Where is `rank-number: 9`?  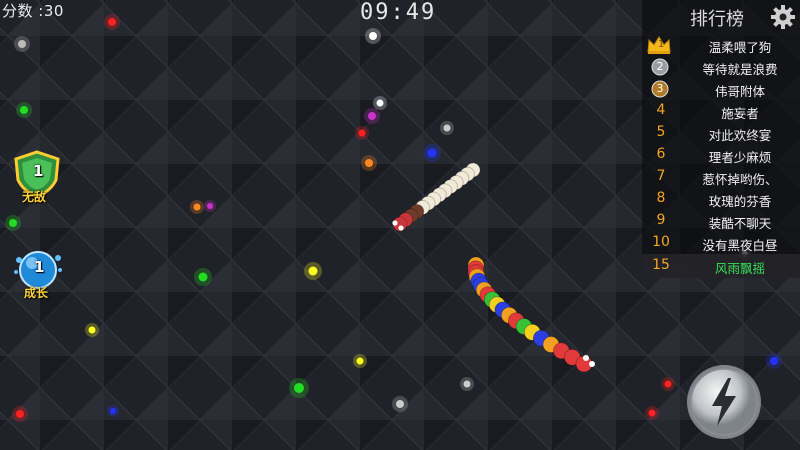 rank-number: 9 is located at coordinates (661, 220).